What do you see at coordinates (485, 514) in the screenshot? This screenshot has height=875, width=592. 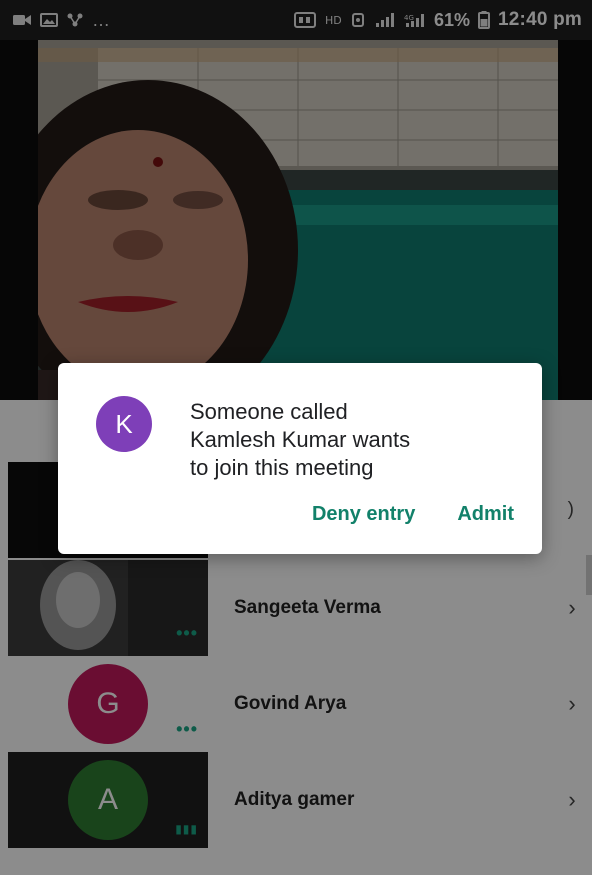 I see `admit-button: Admit` at bounding box center [485, 514].